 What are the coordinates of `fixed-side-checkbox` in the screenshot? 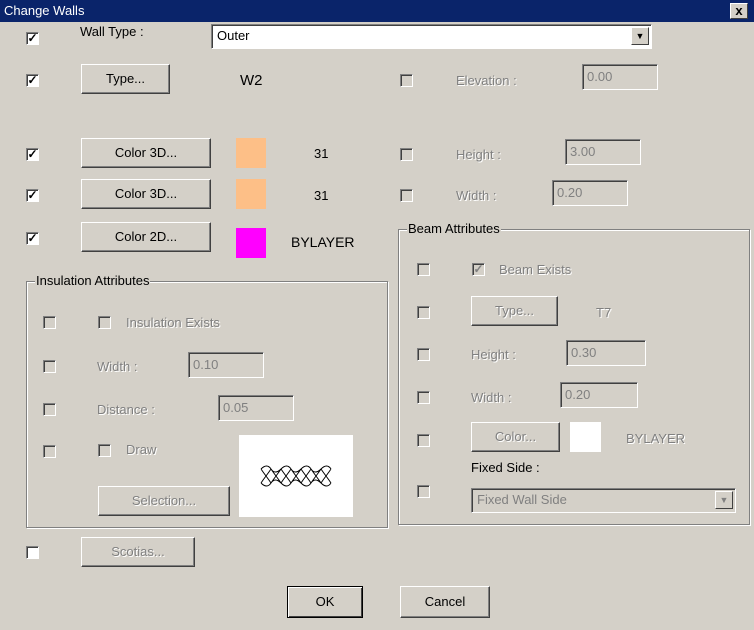 It's located at (423, 491).